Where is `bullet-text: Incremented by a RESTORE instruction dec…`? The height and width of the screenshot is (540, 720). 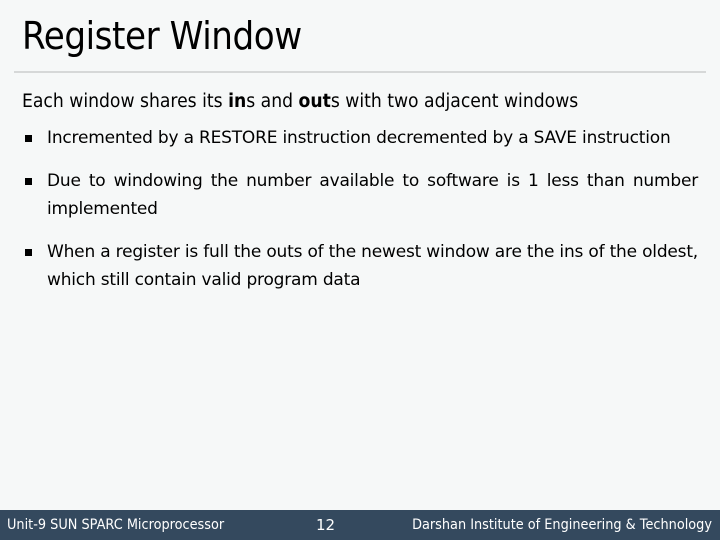
bullet-text: Incremented by a RESTORE instruction dec… is located at coordinates (359, 138).